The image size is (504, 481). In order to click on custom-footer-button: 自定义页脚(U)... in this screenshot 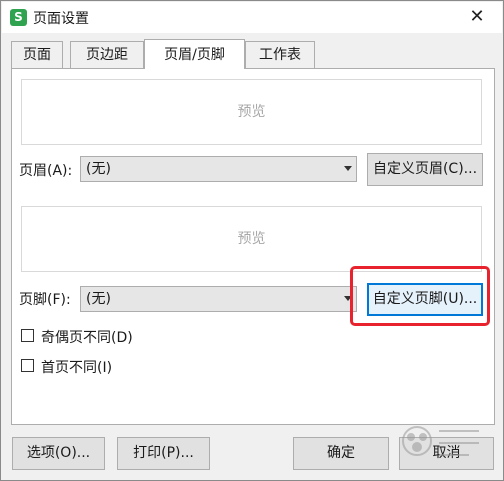, I will do `click(425, 299)`.